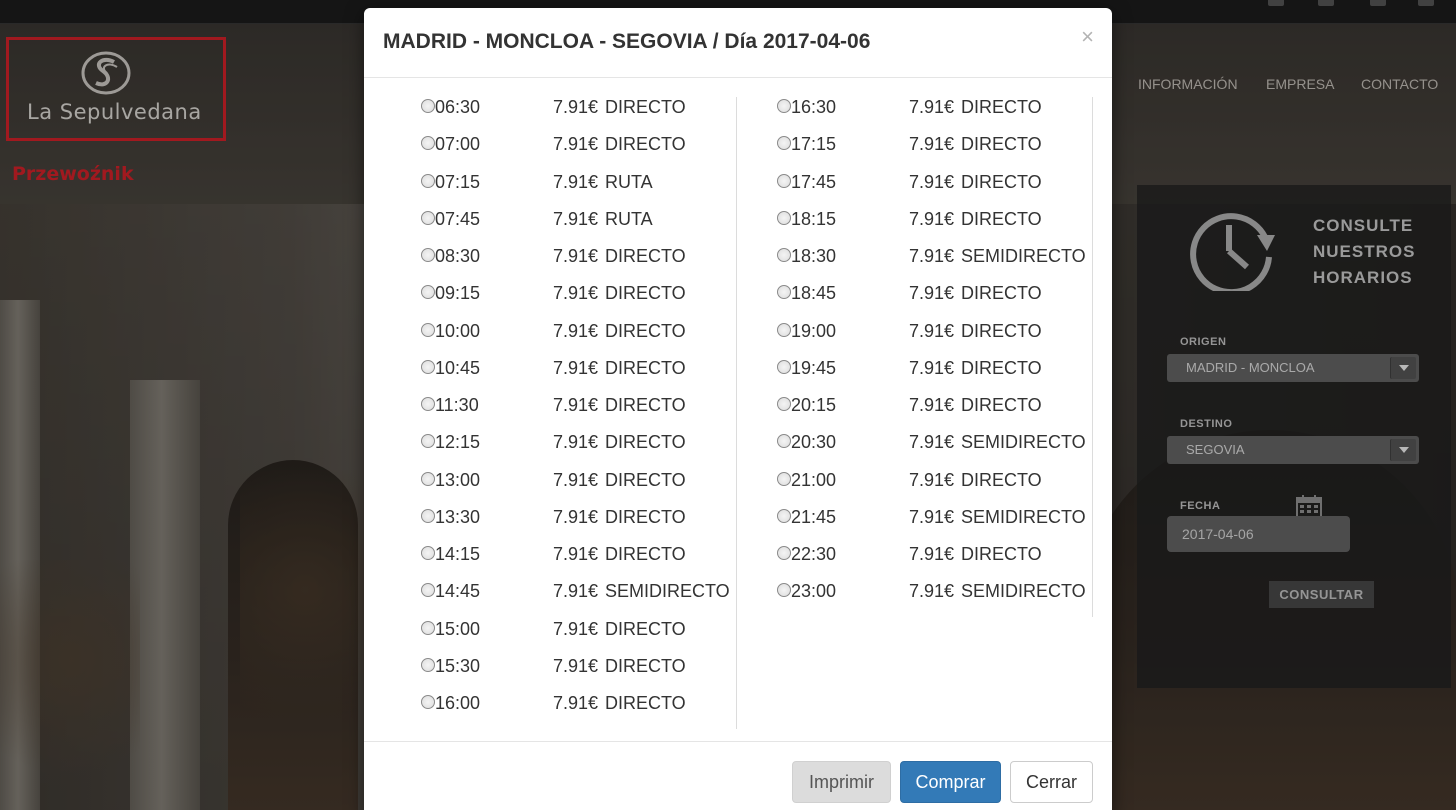  Describe the element at coordinates (457, 405) in the screenshot. I see `departure-time: 11:30` at that location.